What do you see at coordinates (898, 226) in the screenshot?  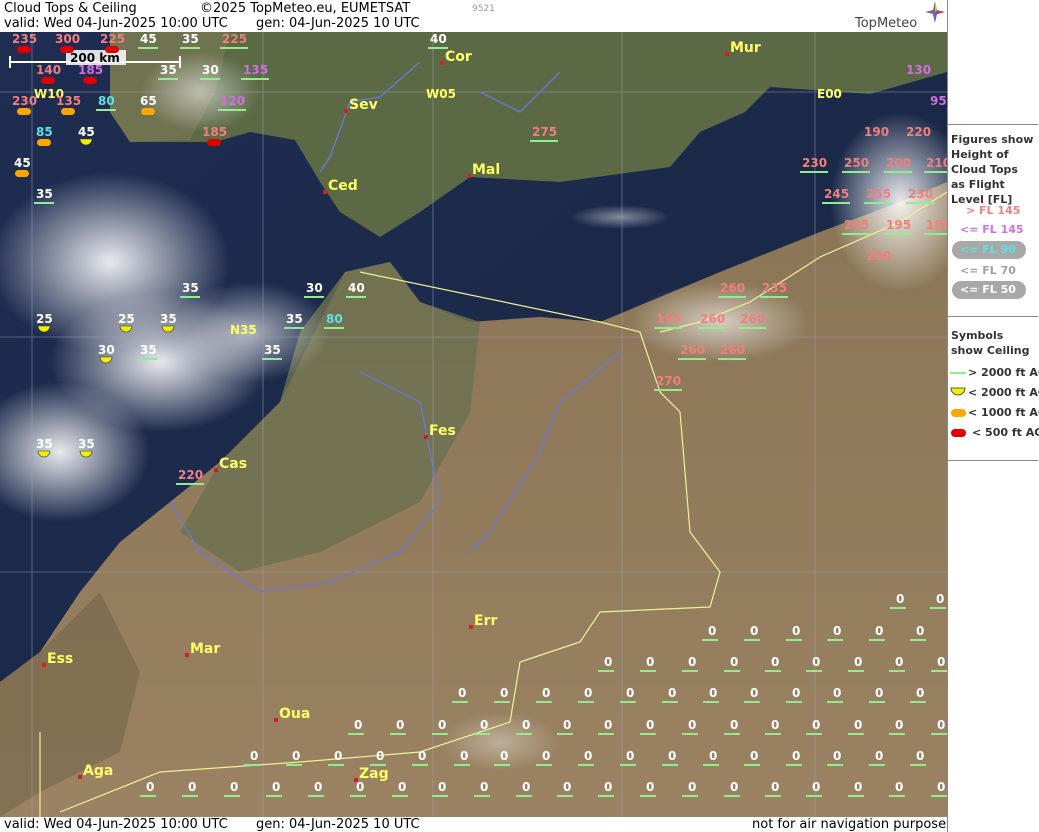 I see `flight-level-label: 195` at bounding box center [898, 226].